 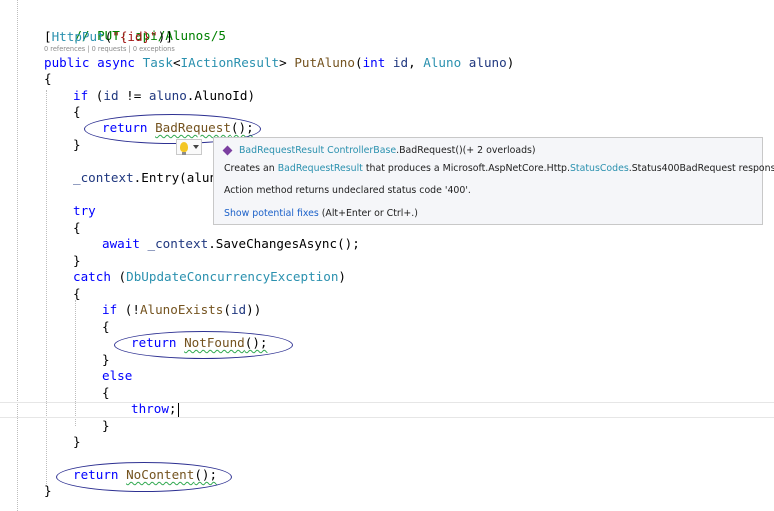 What do you see at coordinates (178, 243) in the screenshot?
I see `field-name: _context` at bounding box center [178, 243].